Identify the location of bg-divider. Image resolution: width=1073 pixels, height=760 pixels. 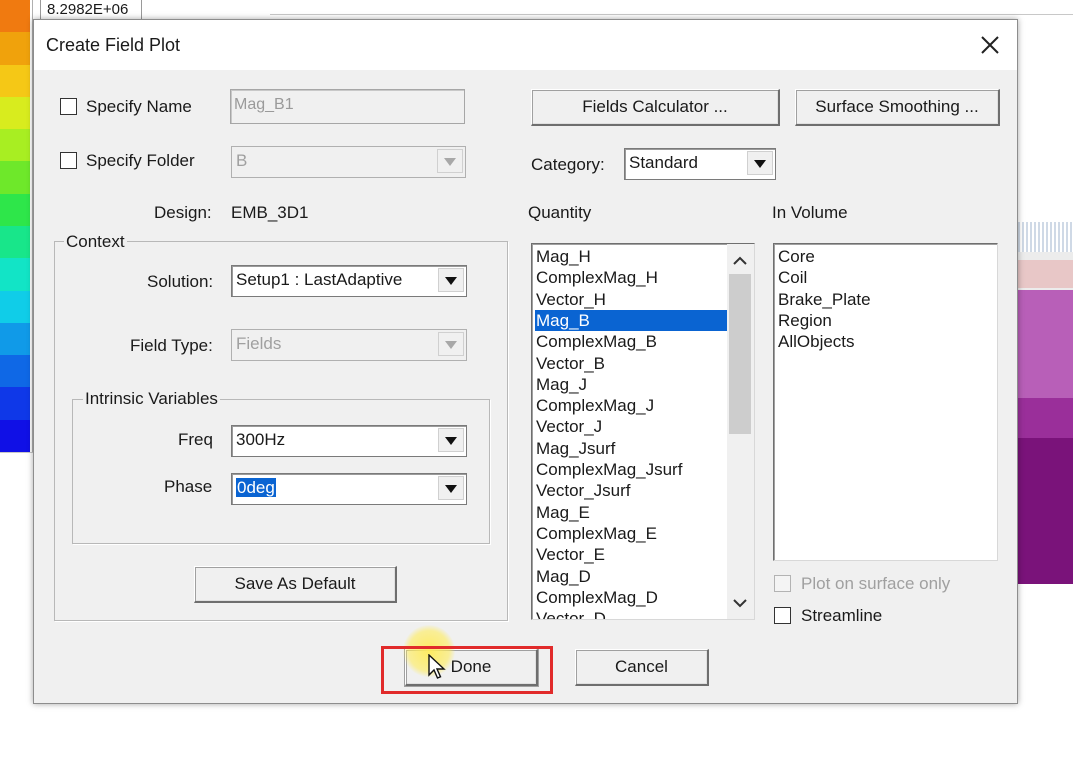
(16, 452).